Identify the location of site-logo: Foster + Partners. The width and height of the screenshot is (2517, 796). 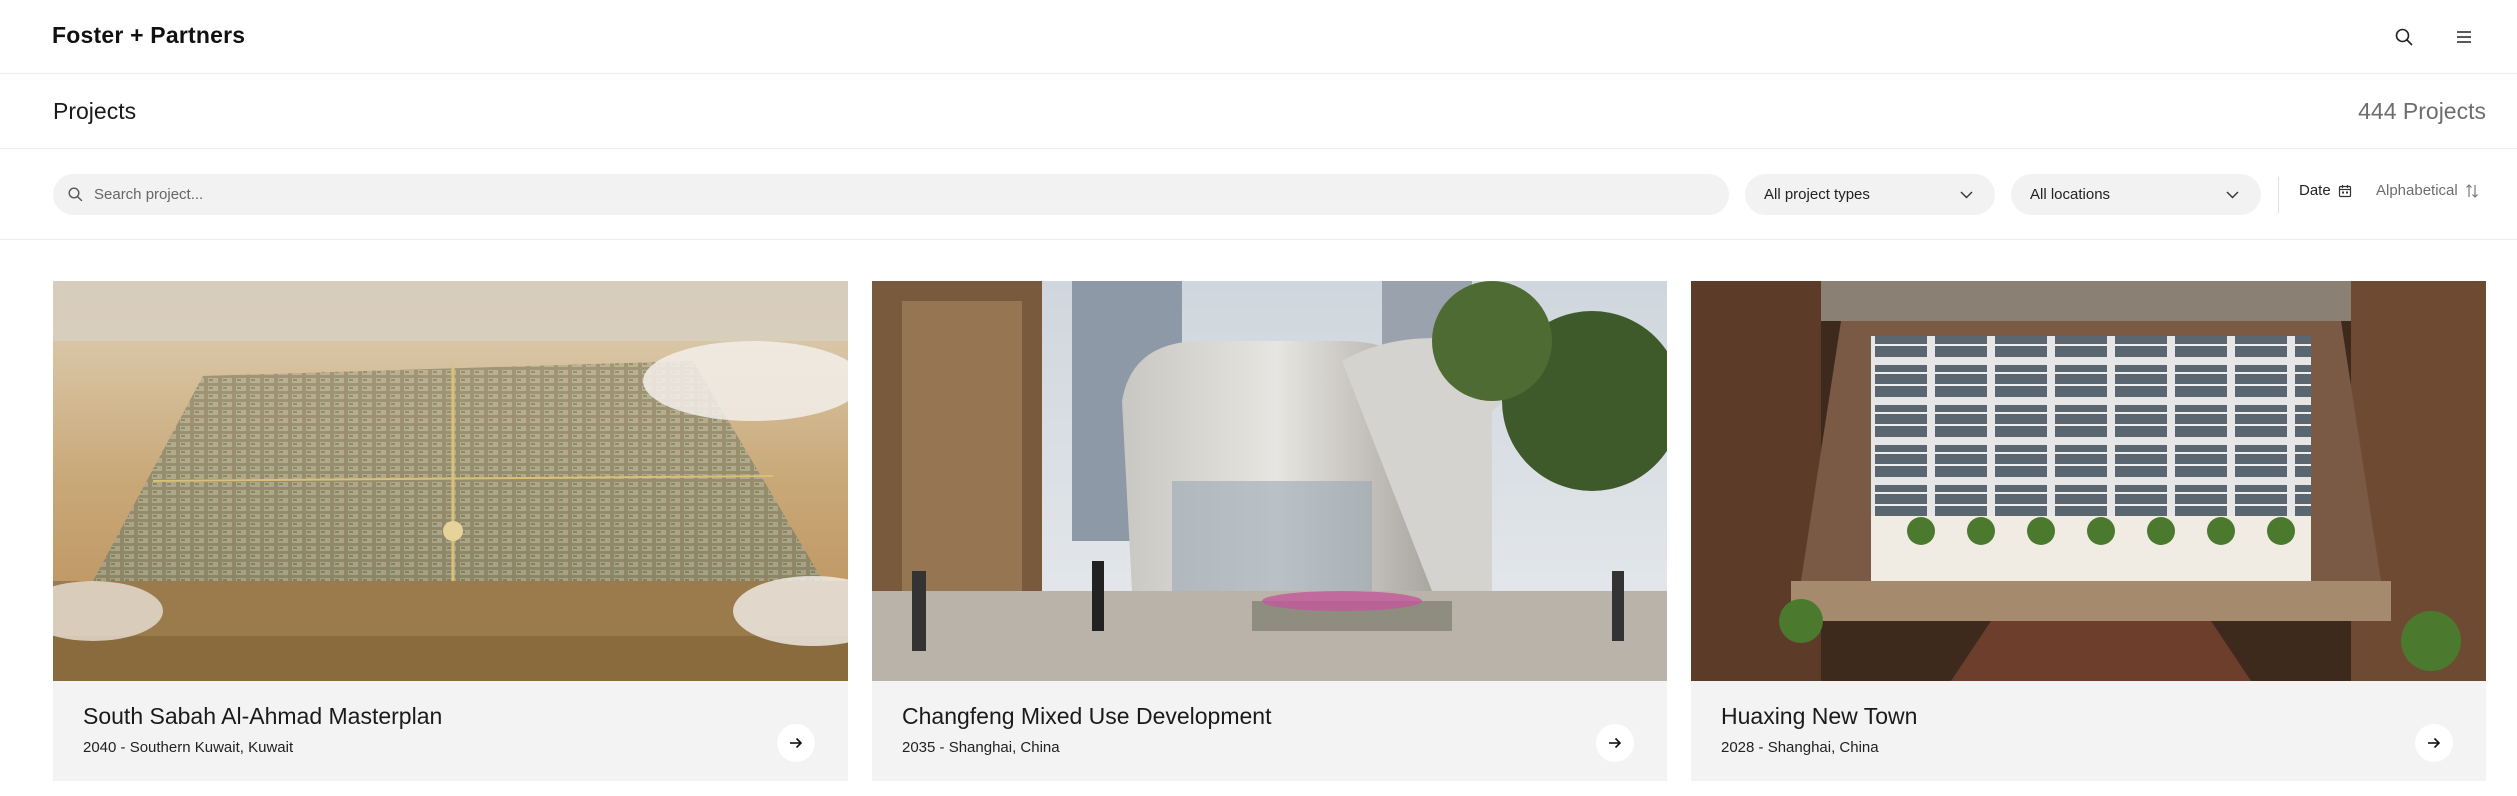
(148, 35).